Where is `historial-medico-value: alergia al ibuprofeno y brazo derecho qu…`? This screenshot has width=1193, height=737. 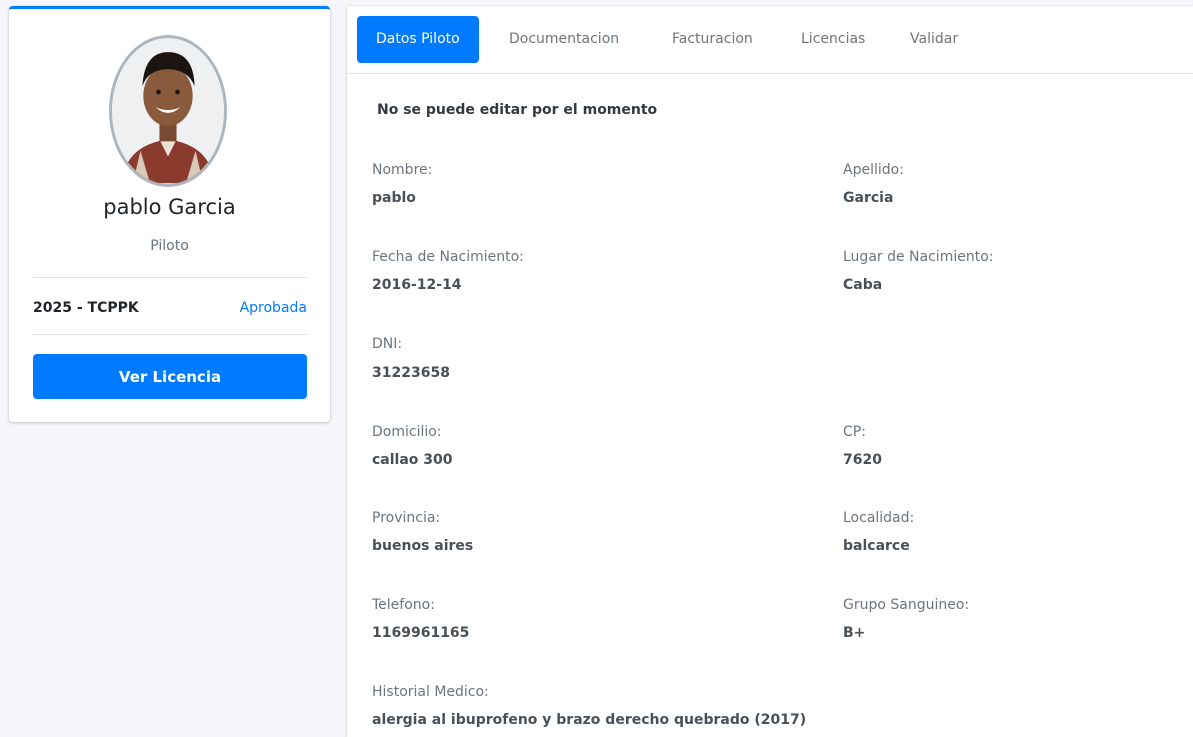
historial-medico-value: alergia al ibuprofeno y brazo derecho qu… is located at coordinates (589, 720).